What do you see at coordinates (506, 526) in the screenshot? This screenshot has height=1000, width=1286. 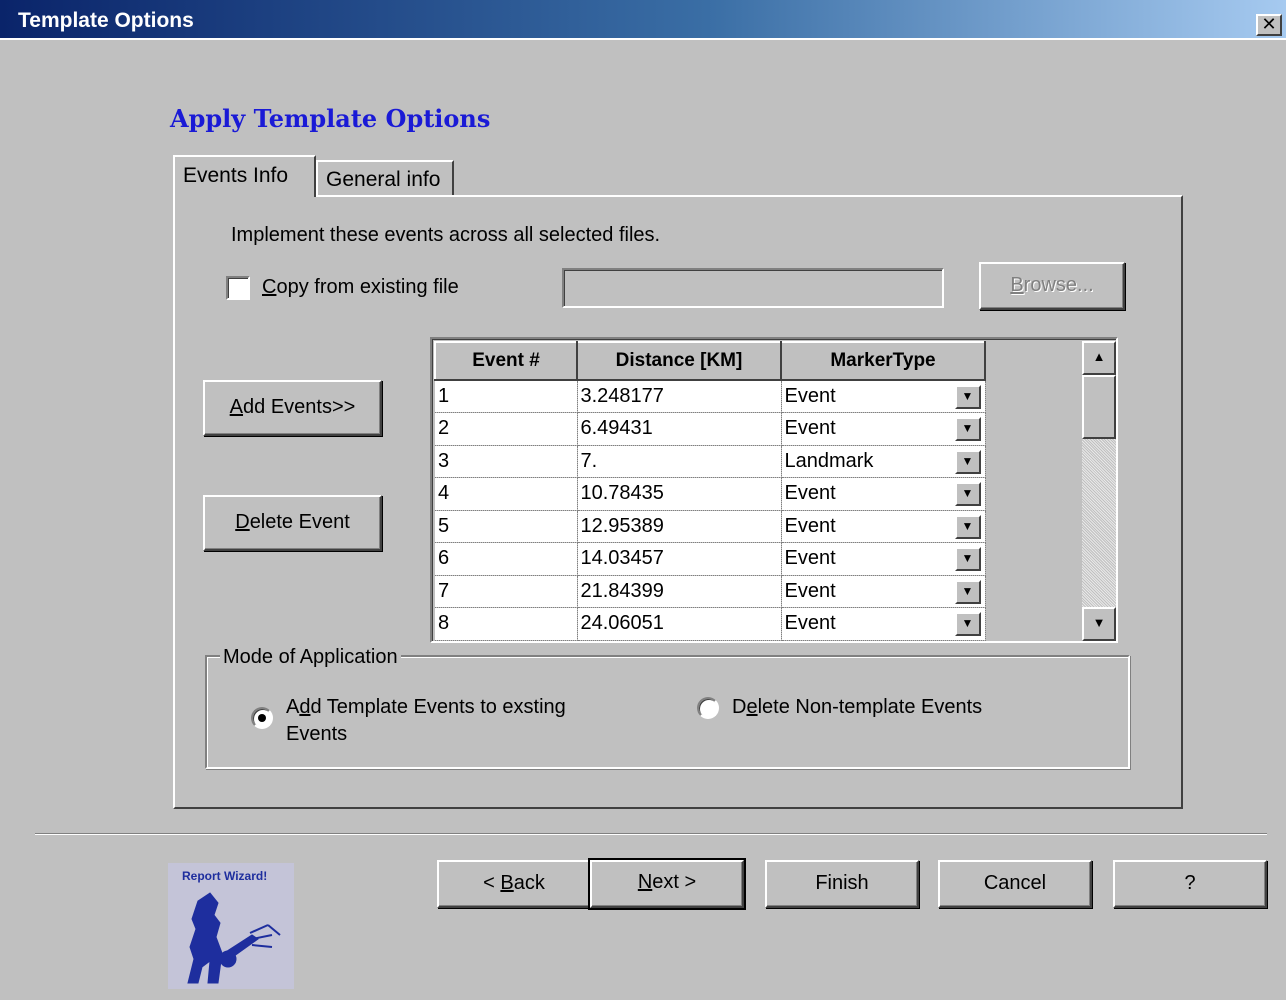 I see `cell-event-num: 5` at bounding box center [506, 526].